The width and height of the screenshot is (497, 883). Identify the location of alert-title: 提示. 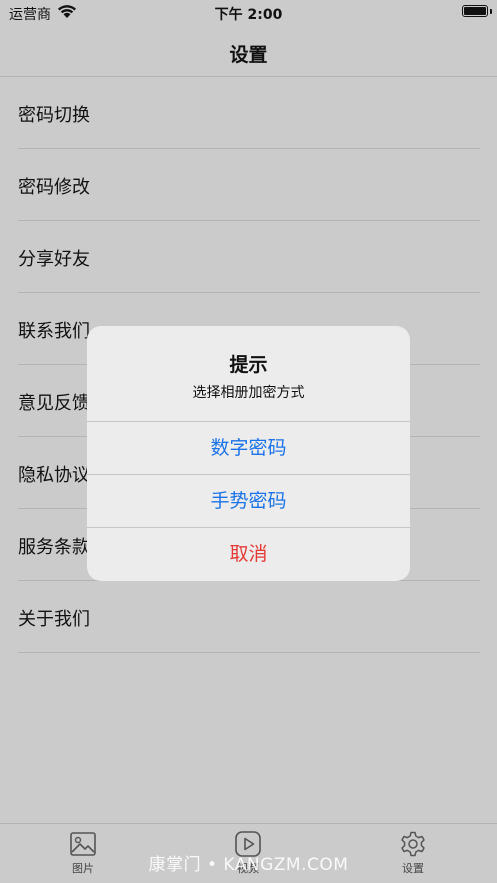
(248, 365).